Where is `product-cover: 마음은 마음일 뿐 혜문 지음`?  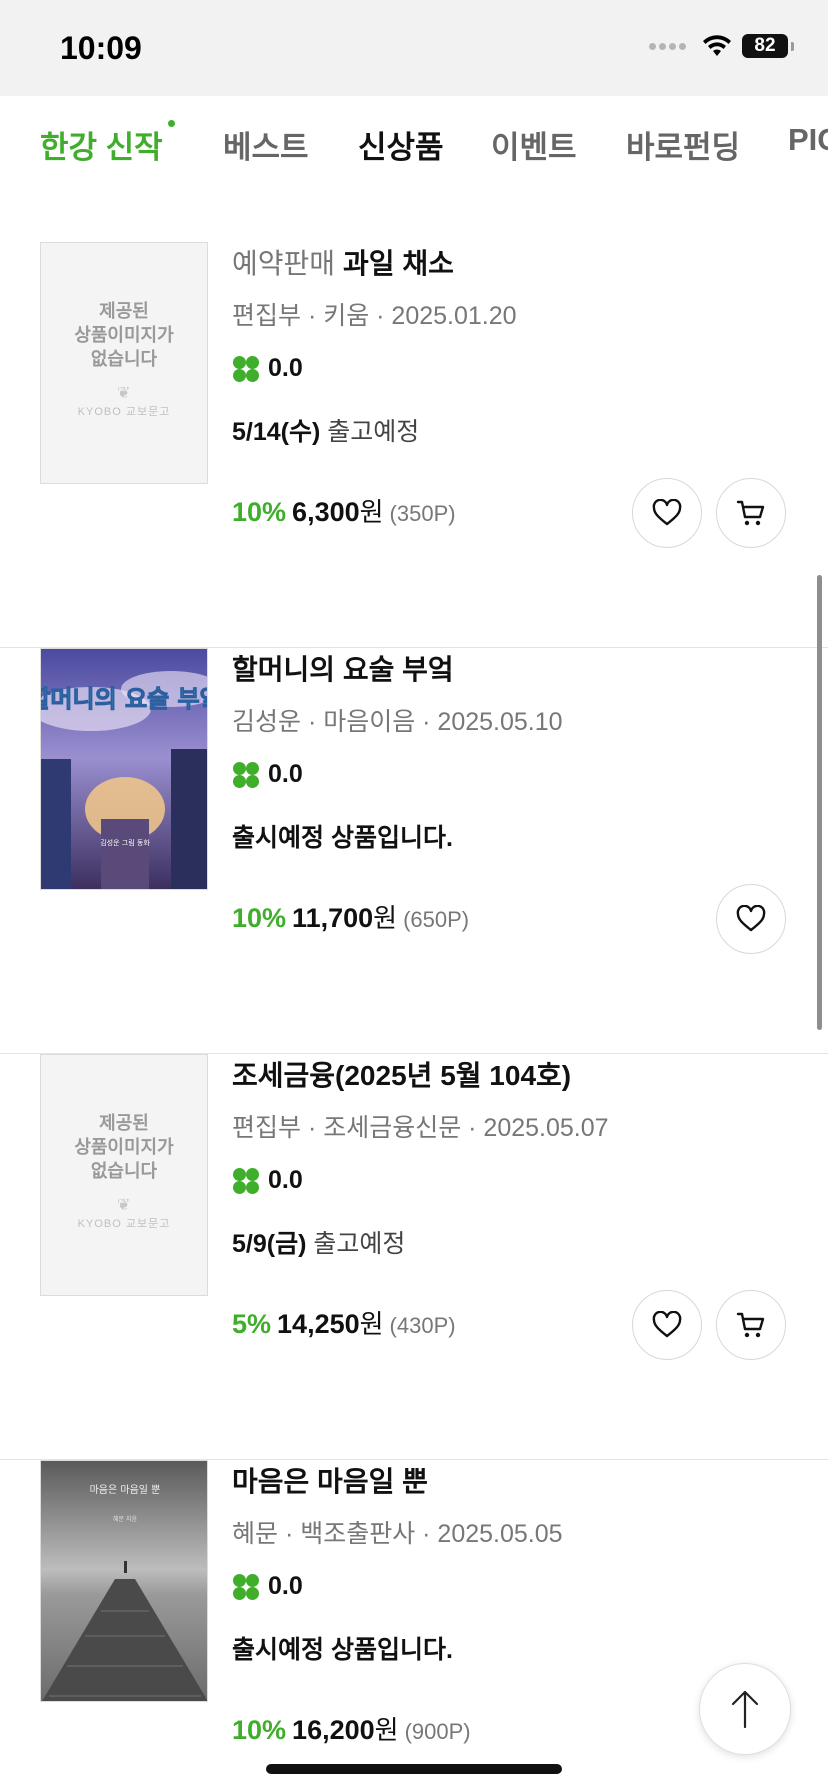 product-cover: 마음은 마음일 뿐 혜문 지음 is located at coordinates (124, 1581).